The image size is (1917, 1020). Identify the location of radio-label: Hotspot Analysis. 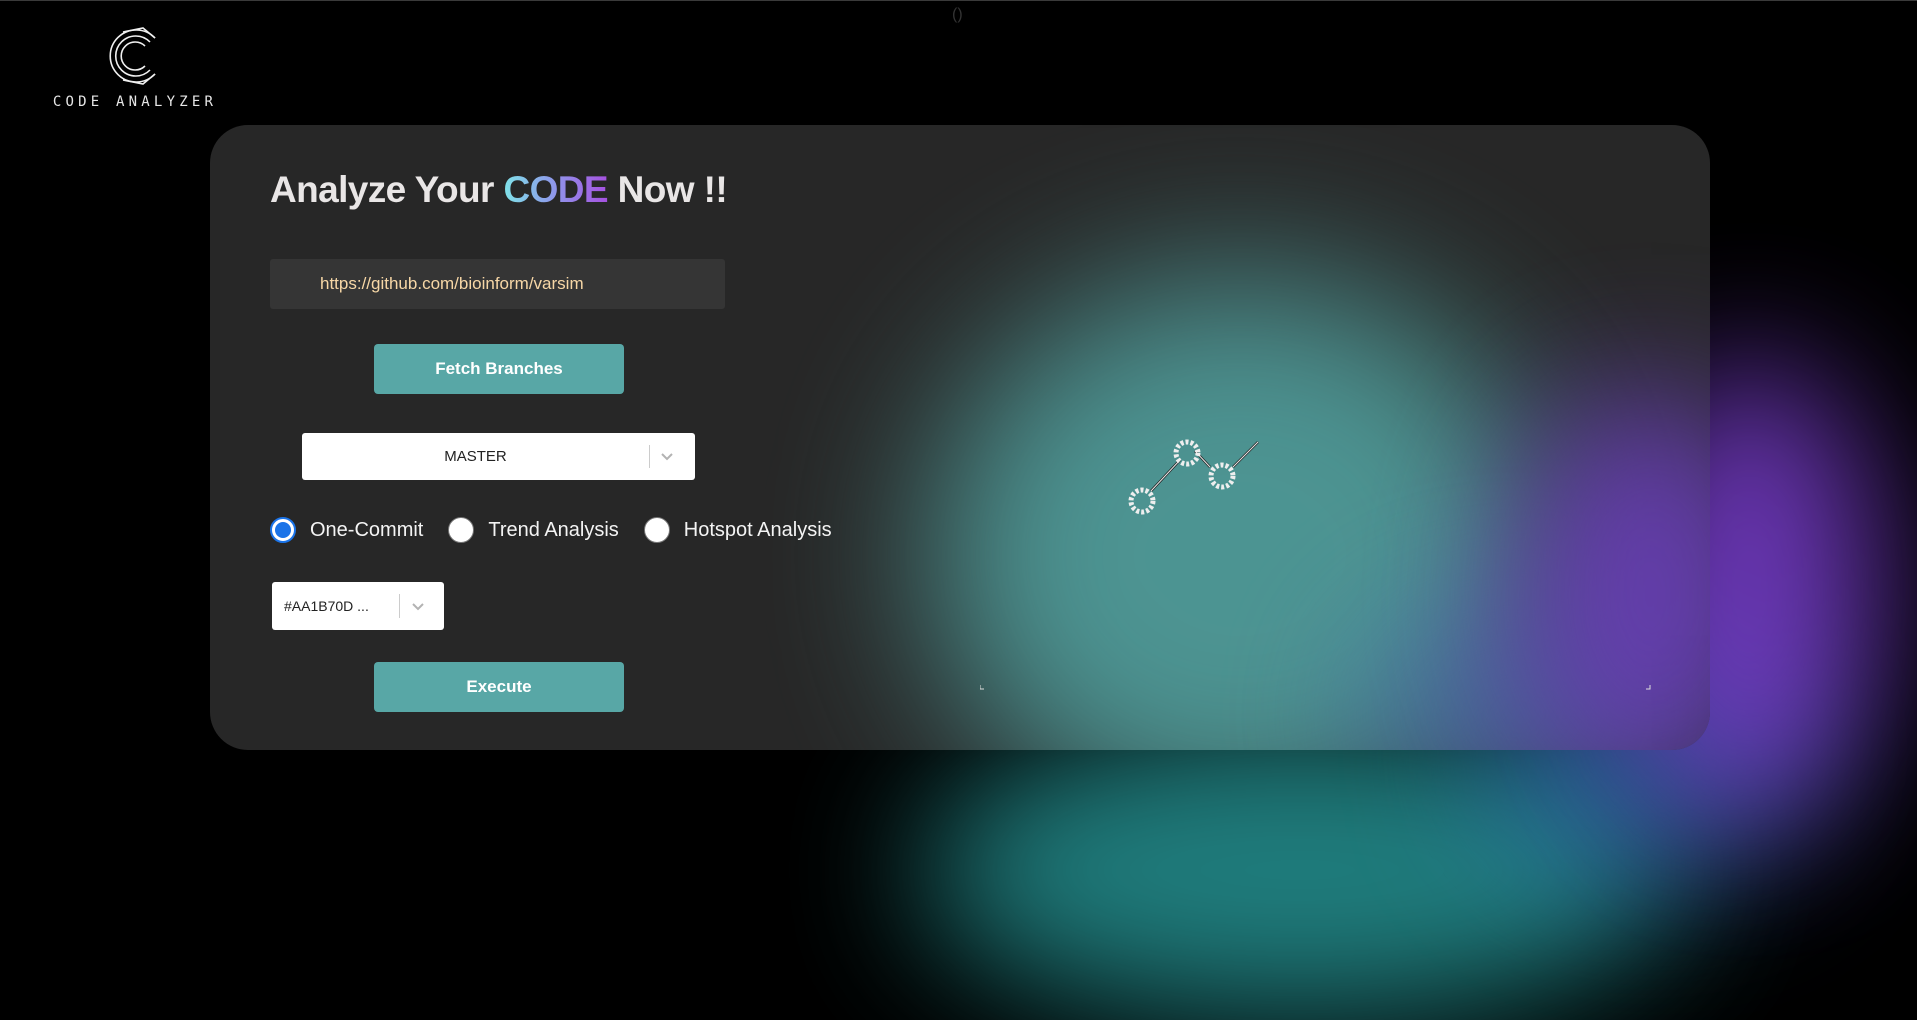
(757, 529).